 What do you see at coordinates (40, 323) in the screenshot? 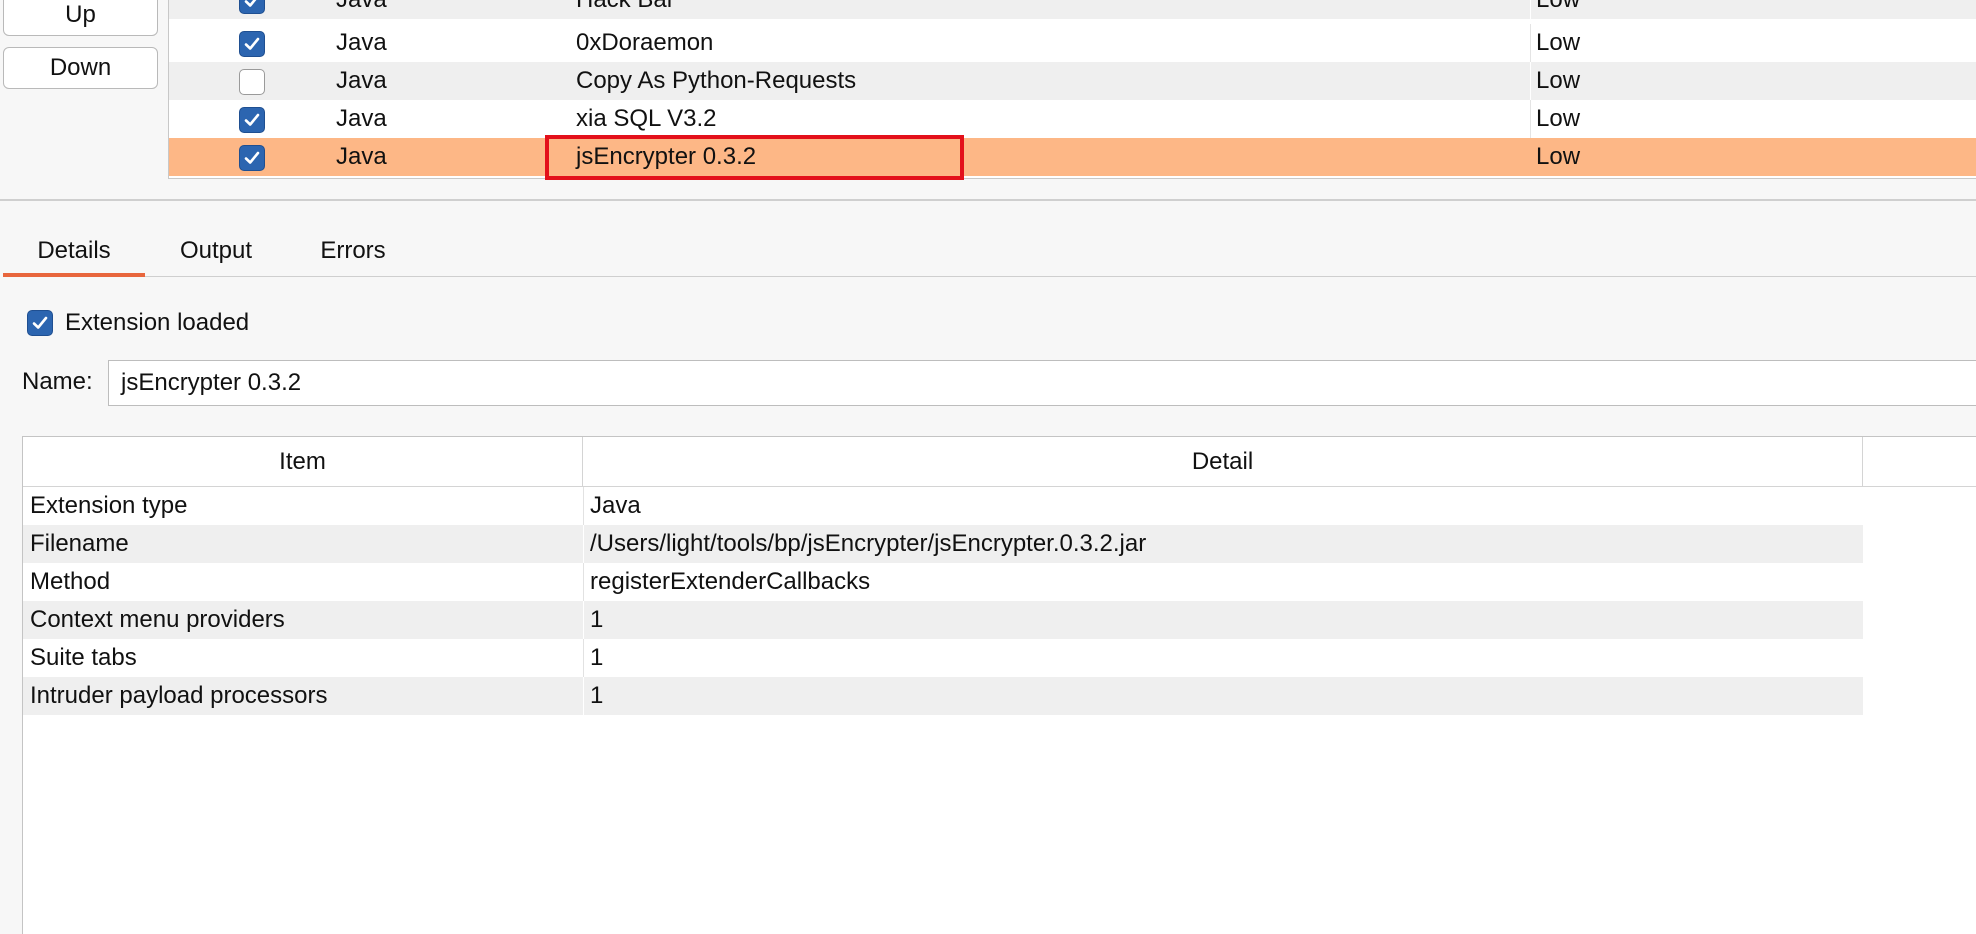
I see `extension-loaded-checkbox` at bounding box center [40, 323].